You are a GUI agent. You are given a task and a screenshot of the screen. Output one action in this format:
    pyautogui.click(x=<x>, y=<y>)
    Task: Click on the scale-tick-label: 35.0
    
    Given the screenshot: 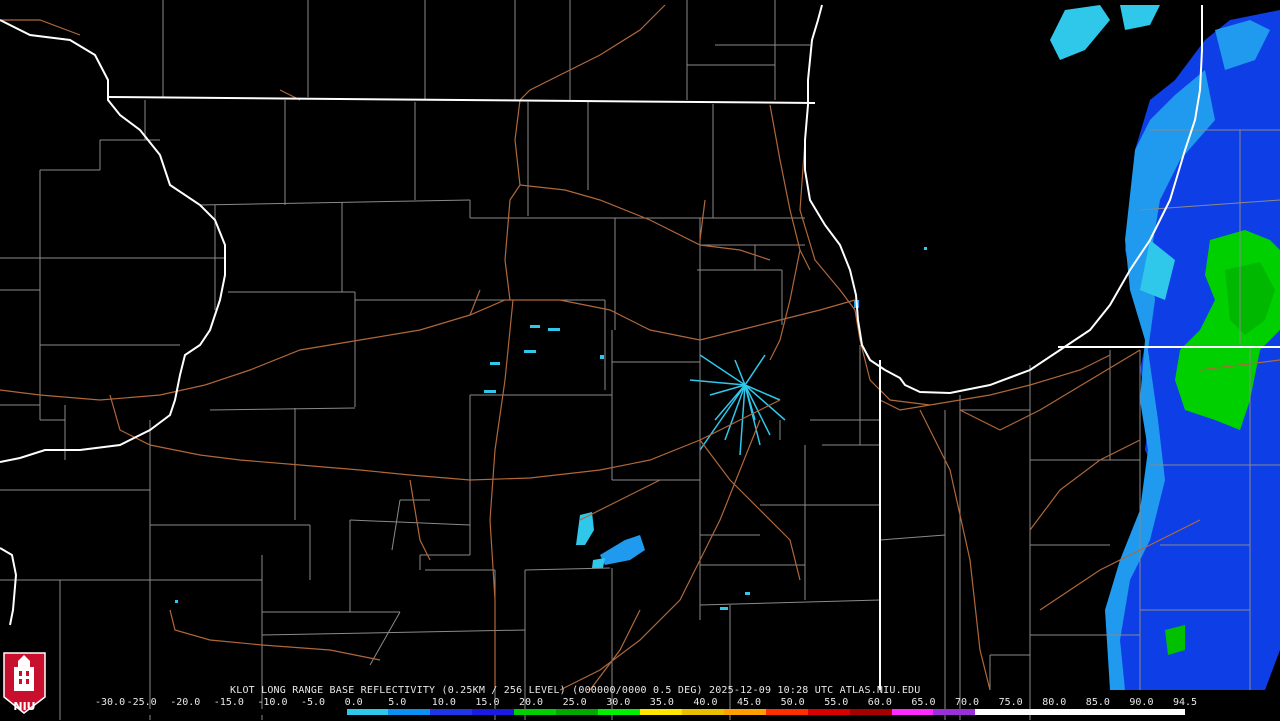 What is the action you would take?
    pyautogui.click(x=661, y=702)
    